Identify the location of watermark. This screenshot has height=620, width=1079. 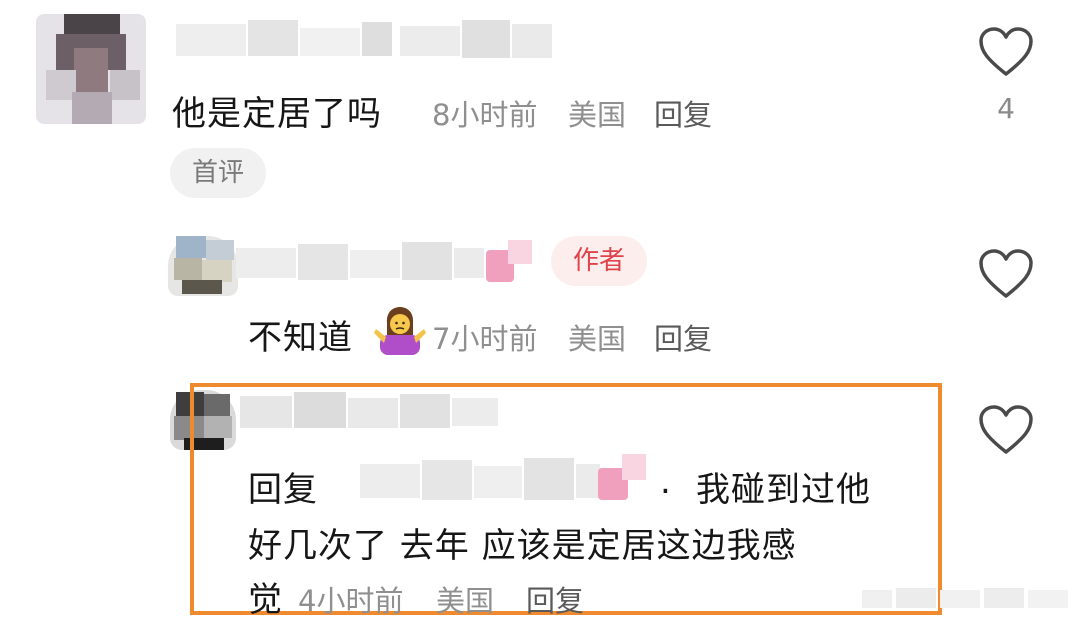
(967, 598).